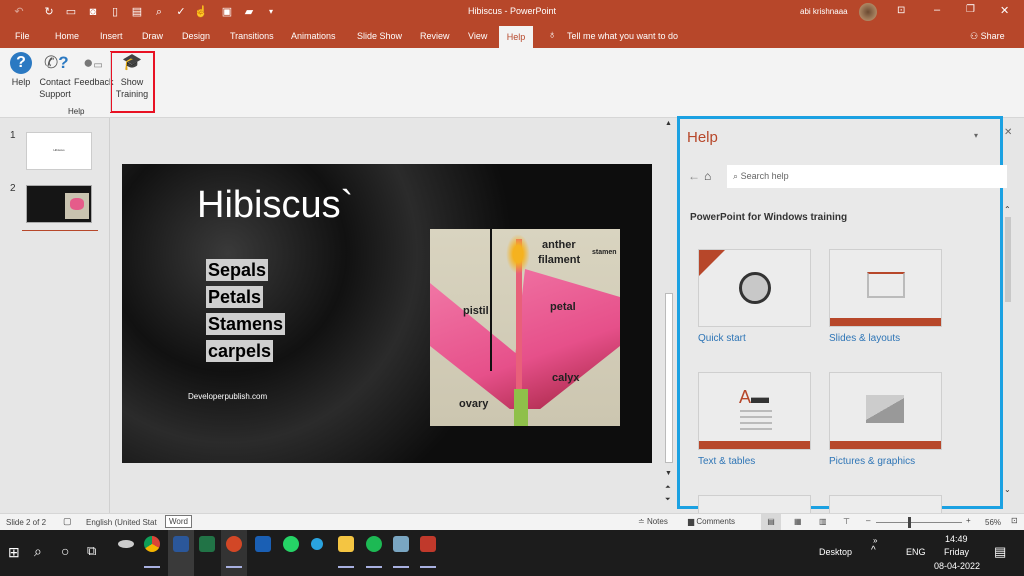 The image size is (1024, 576). I want to click on feedback-button: ●▭ Feedback, so click(94, 70).